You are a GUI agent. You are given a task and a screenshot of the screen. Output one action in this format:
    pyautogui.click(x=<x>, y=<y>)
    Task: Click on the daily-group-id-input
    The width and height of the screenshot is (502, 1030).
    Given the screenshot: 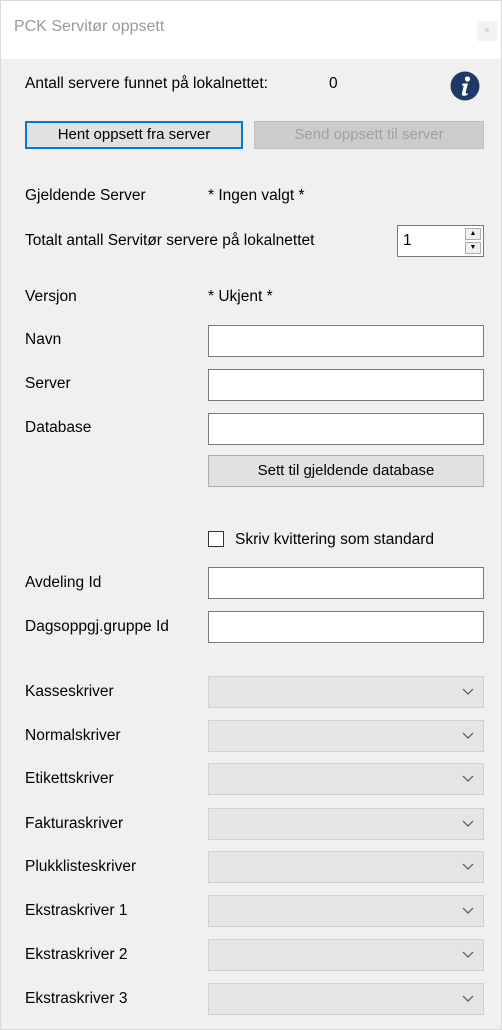 What is the action you would take?
    pyautogui.click(x=346, y=627)
    